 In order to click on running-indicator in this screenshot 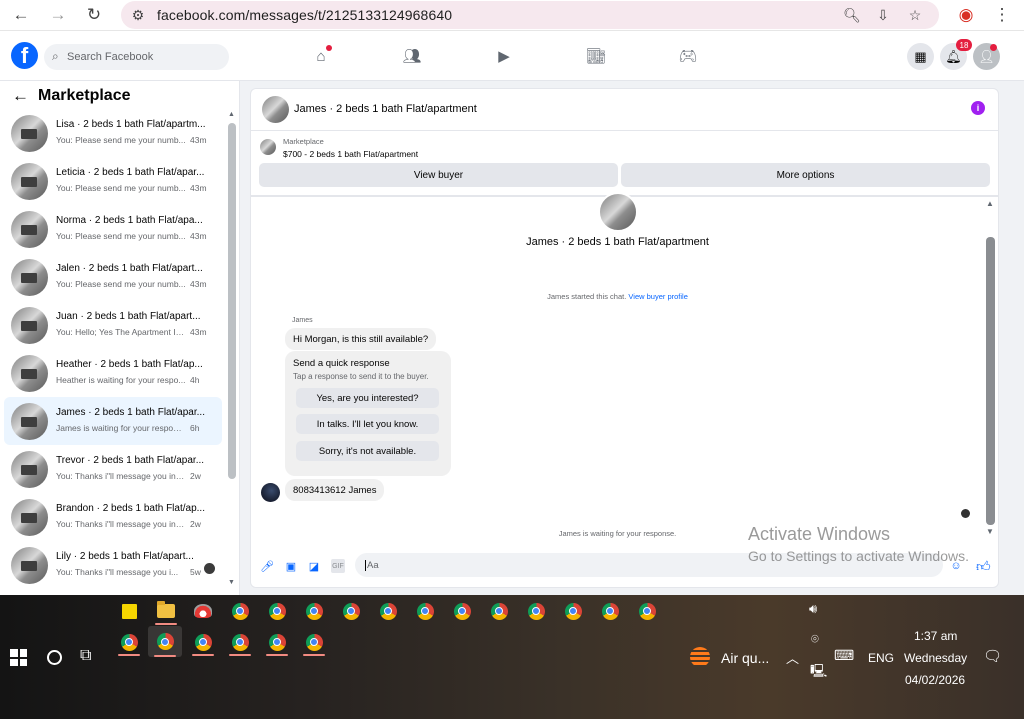, I will do `click(314, 655)`.